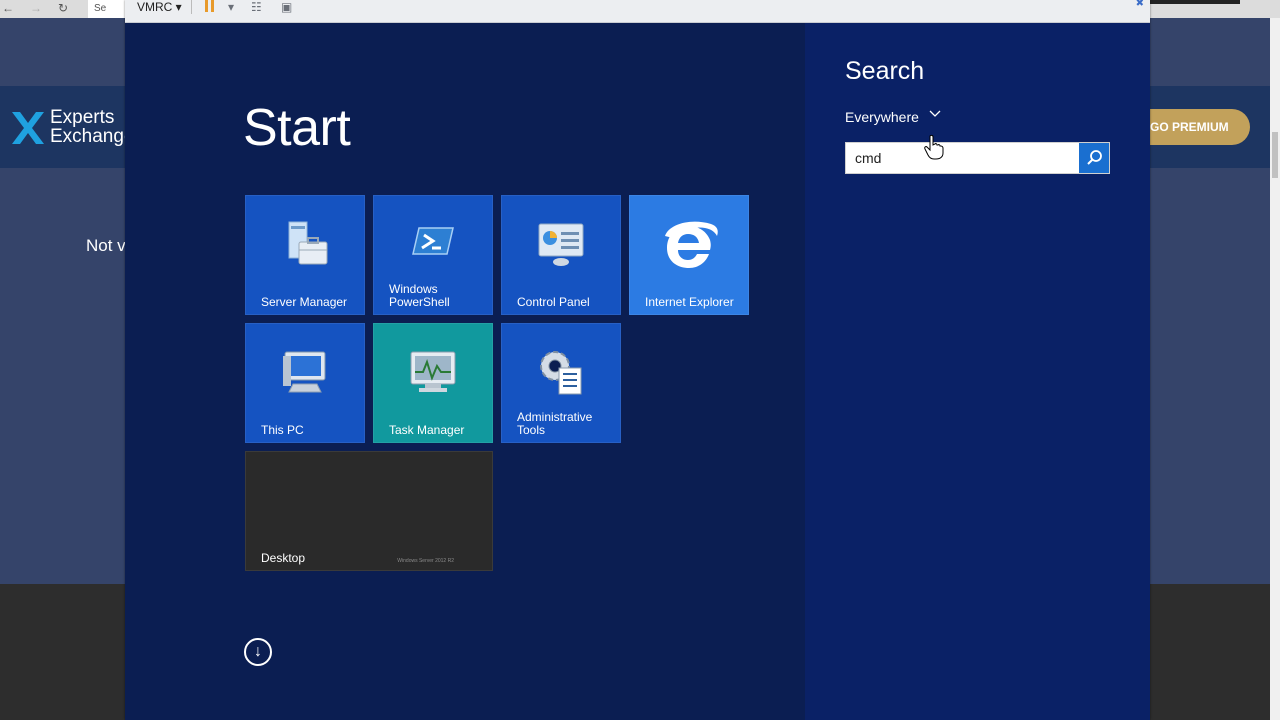 This screenshot has height=720, width=1280. What do you see at coordinates (637, 11) in the screenshot?
I see `vmrc-toolbar: VMRC ▾ ▾ ☷ ▣ ✖` at bounding box center [637, 11].